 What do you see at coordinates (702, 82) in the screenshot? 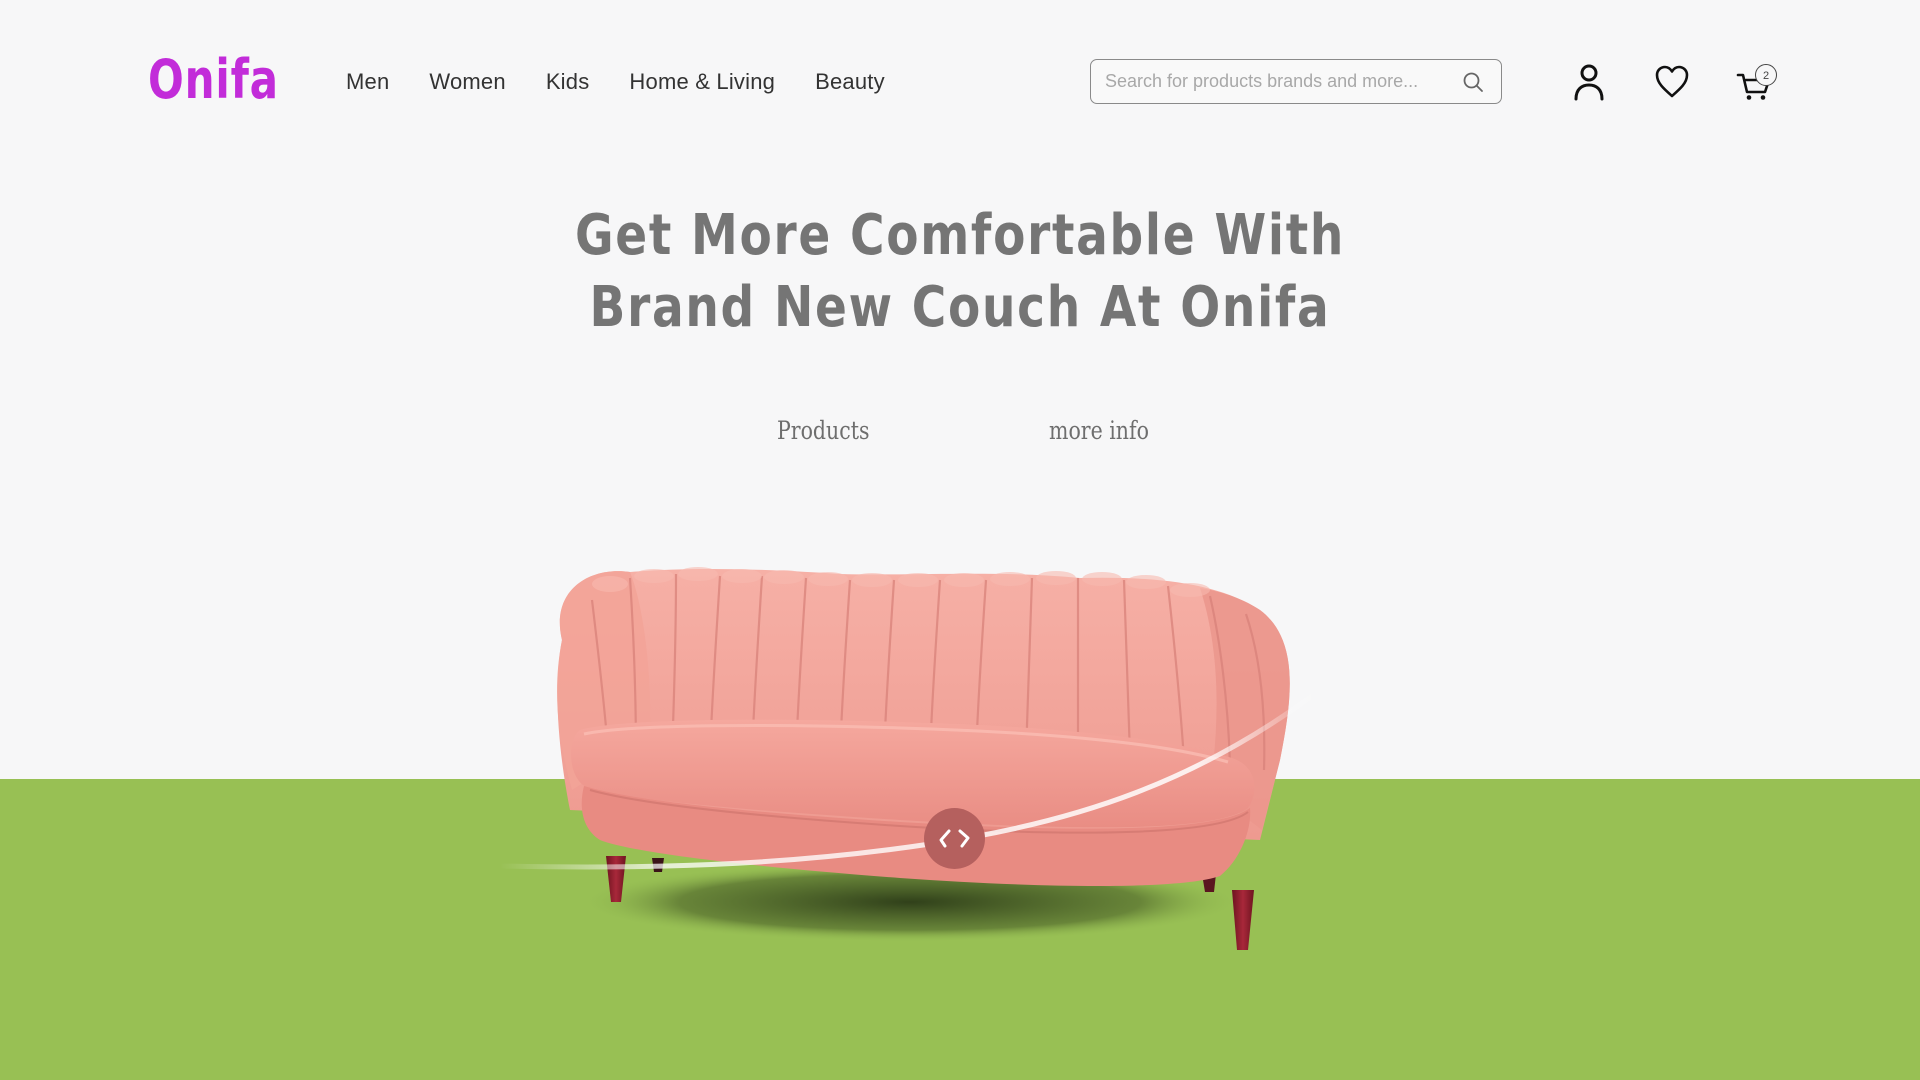
I see `nav-item-home-living: Home & Living` at bounding box center [702, 82].